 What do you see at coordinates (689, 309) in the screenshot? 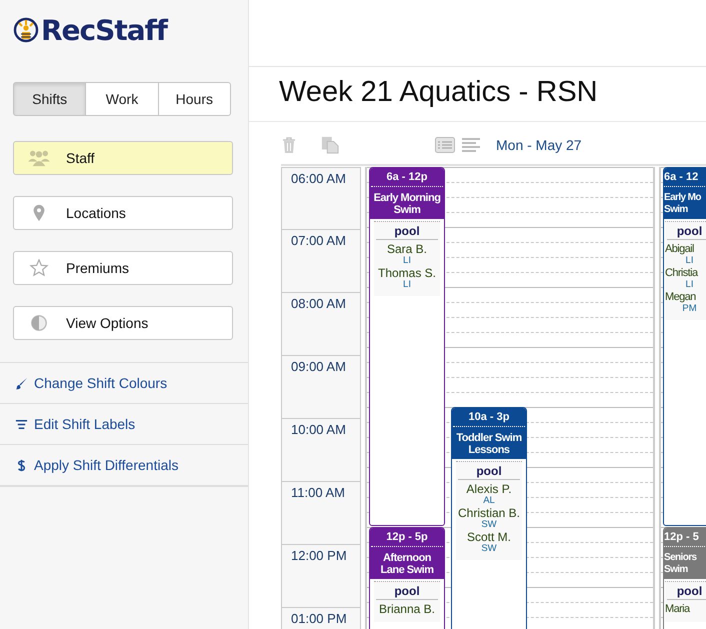
I see `role-code: PM` at bounding box center [689, 309].